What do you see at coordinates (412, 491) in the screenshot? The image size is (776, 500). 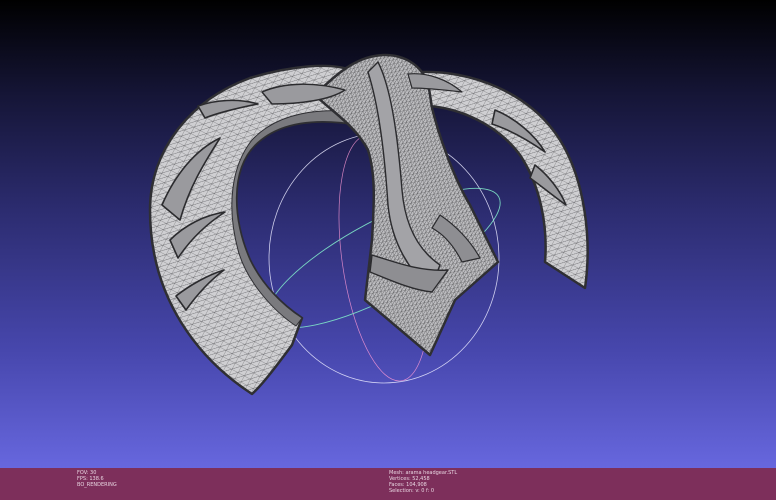 I see `selection-label: Selection: v: 0 f: 0` at bounding box center [412, 491].